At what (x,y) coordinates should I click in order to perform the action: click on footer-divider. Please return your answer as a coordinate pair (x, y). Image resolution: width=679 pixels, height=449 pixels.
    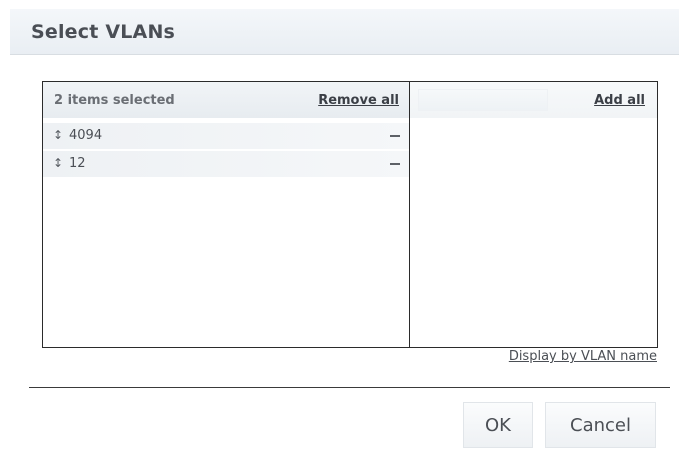
    Looking at the image, I should click on (349, 387).